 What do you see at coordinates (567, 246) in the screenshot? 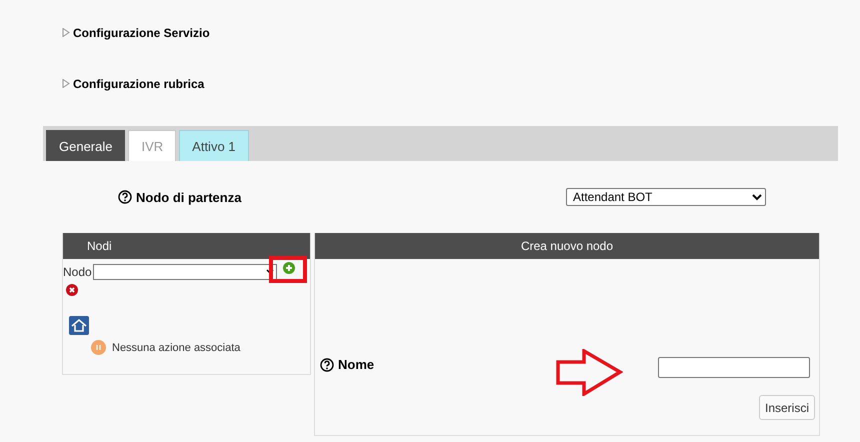
I see `create-node-header: Crea nuovo nodo` at bounding box center [567, 246].